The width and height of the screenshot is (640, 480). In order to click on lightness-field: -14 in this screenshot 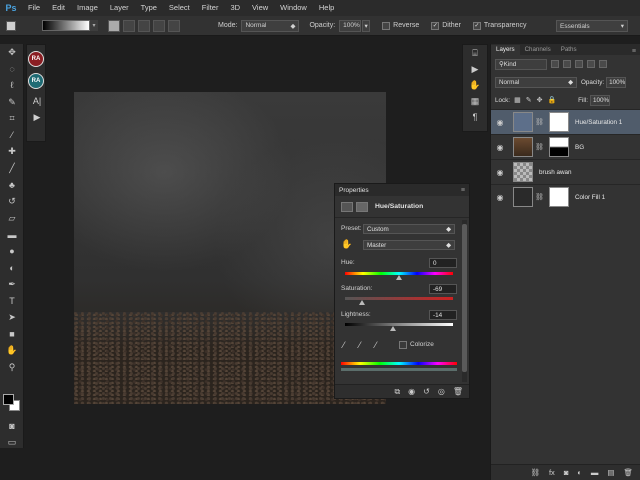, I will do `click(443, 315)`.